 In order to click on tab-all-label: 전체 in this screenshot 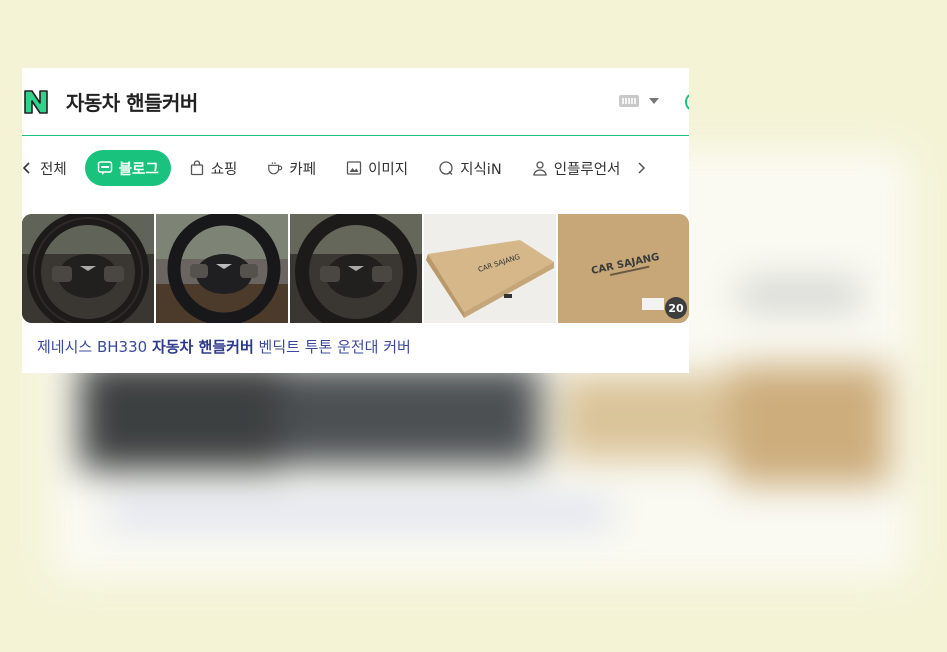, I will do `click(53, 169)`.